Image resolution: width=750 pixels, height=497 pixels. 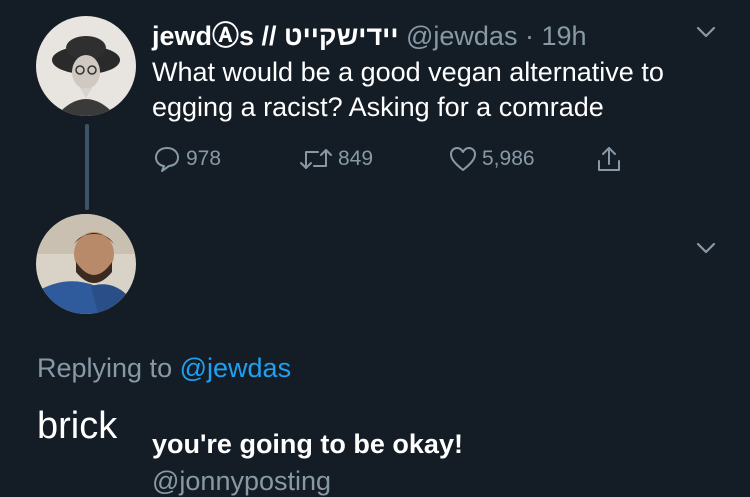 What do you see at coordinates (87, 167) in the screenshot?
I see `thread-connector-line` at bounding box center [87, 167].